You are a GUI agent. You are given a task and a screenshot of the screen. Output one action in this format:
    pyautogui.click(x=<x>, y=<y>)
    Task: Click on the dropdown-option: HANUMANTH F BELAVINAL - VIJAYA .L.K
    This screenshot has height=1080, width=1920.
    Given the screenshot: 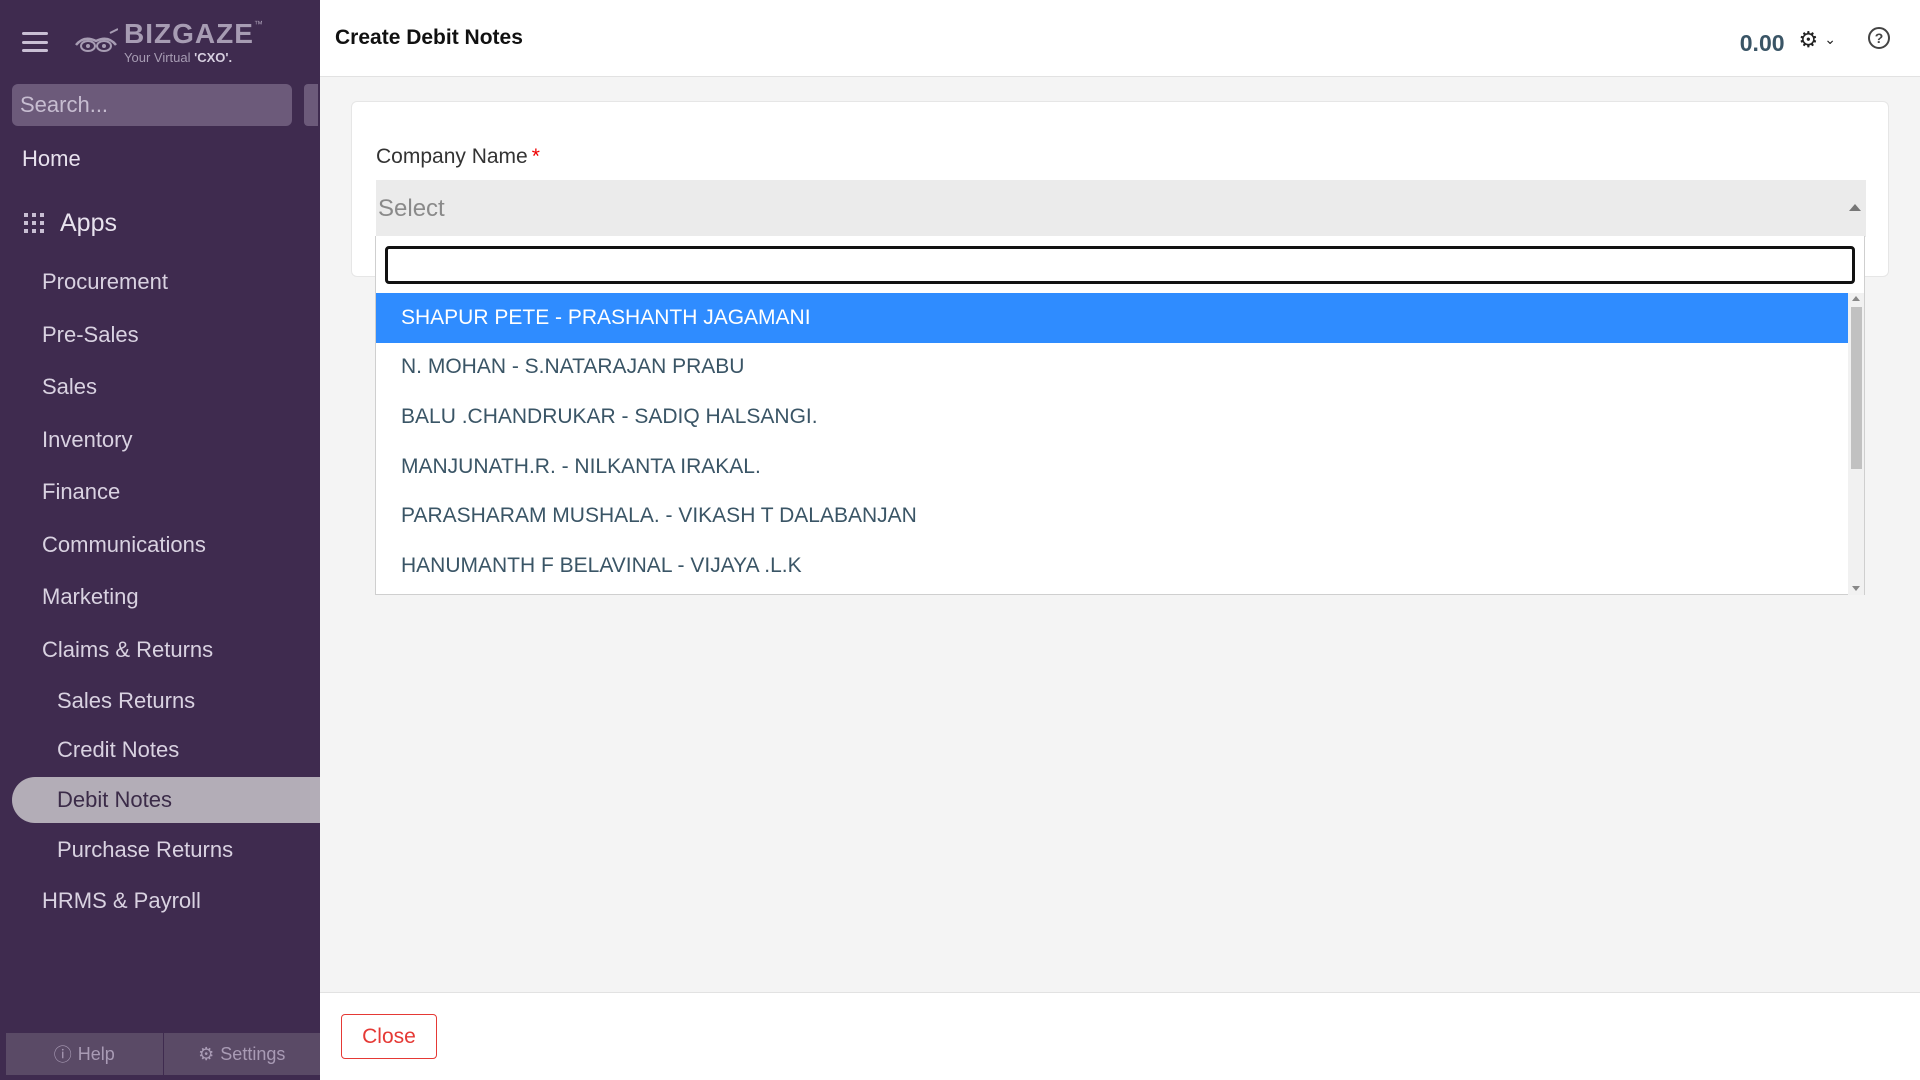 What is the action you would take?
    pyautogui.click(x=1112, y=566)
    